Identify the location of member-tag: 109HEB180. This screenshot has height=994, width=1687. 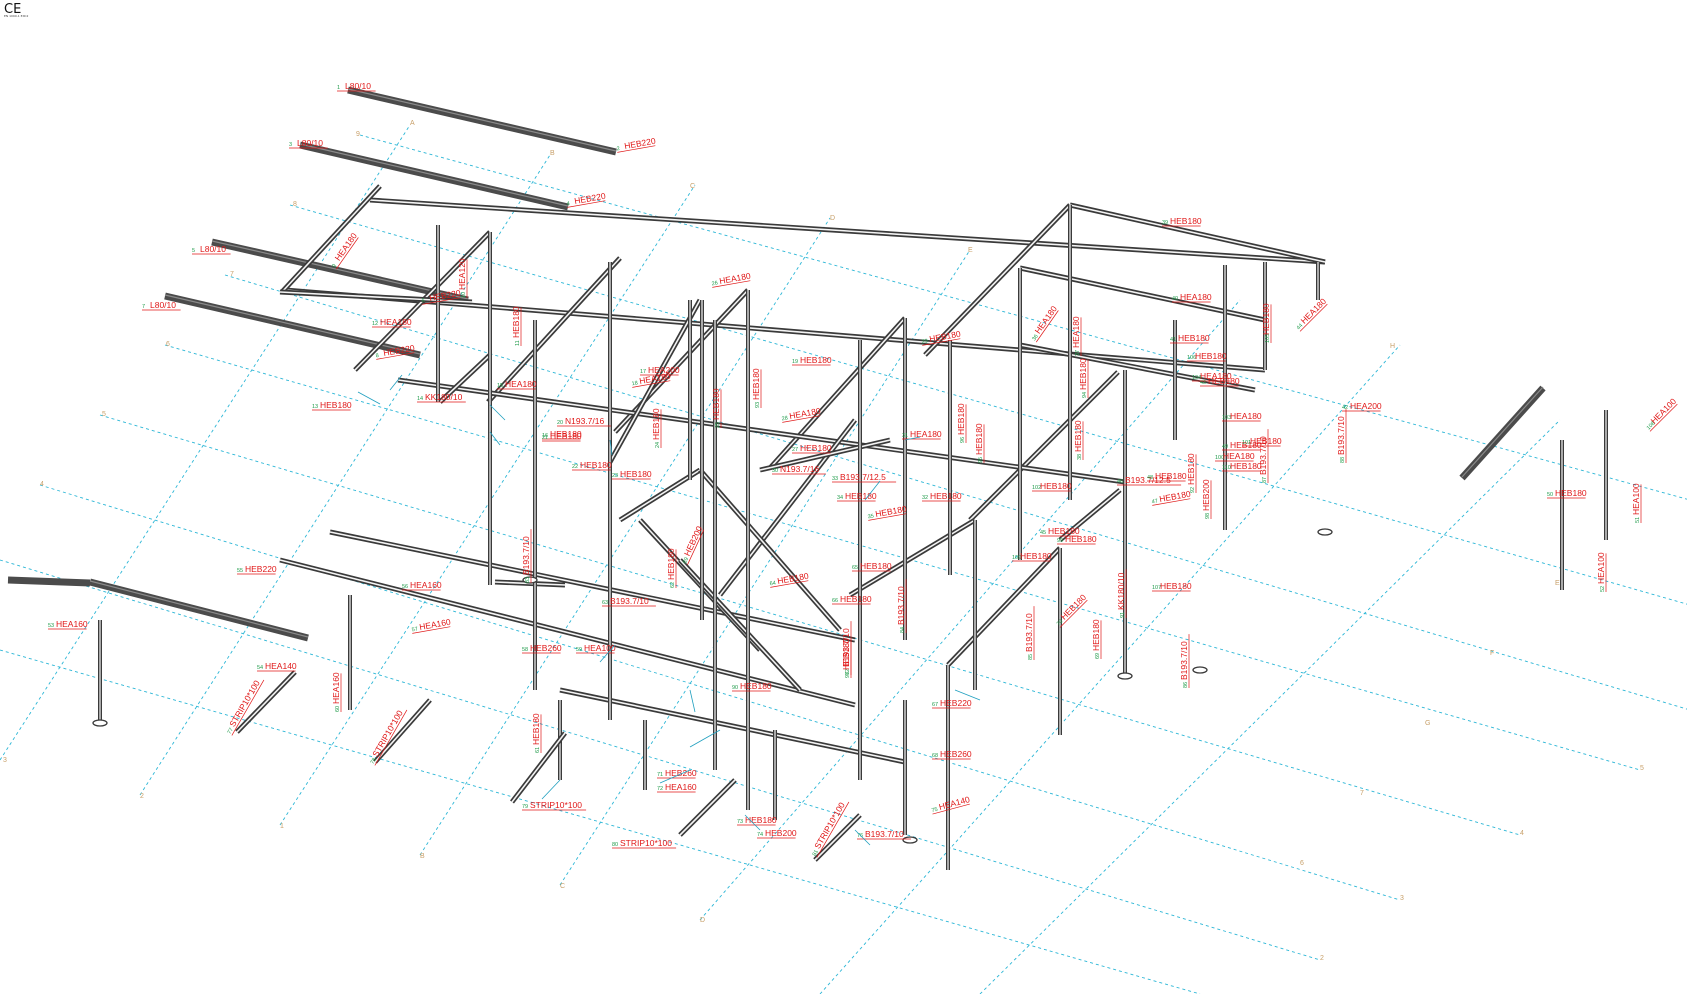
(1032, 556).